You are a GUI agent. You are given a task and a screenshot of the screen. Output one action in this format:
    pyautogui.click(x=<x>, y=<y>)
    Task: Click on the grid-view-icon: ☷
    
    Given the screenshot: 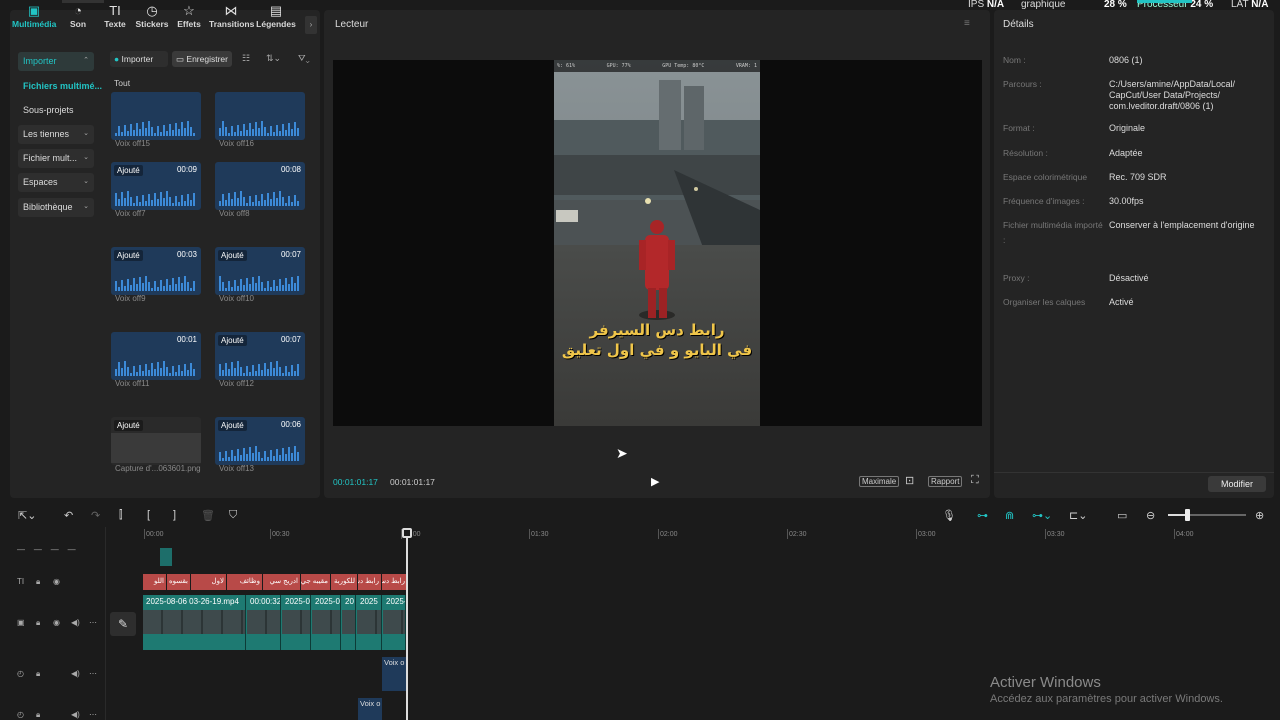 What is the action you would take?
    pyautogui.click(x=246, y=58)
    